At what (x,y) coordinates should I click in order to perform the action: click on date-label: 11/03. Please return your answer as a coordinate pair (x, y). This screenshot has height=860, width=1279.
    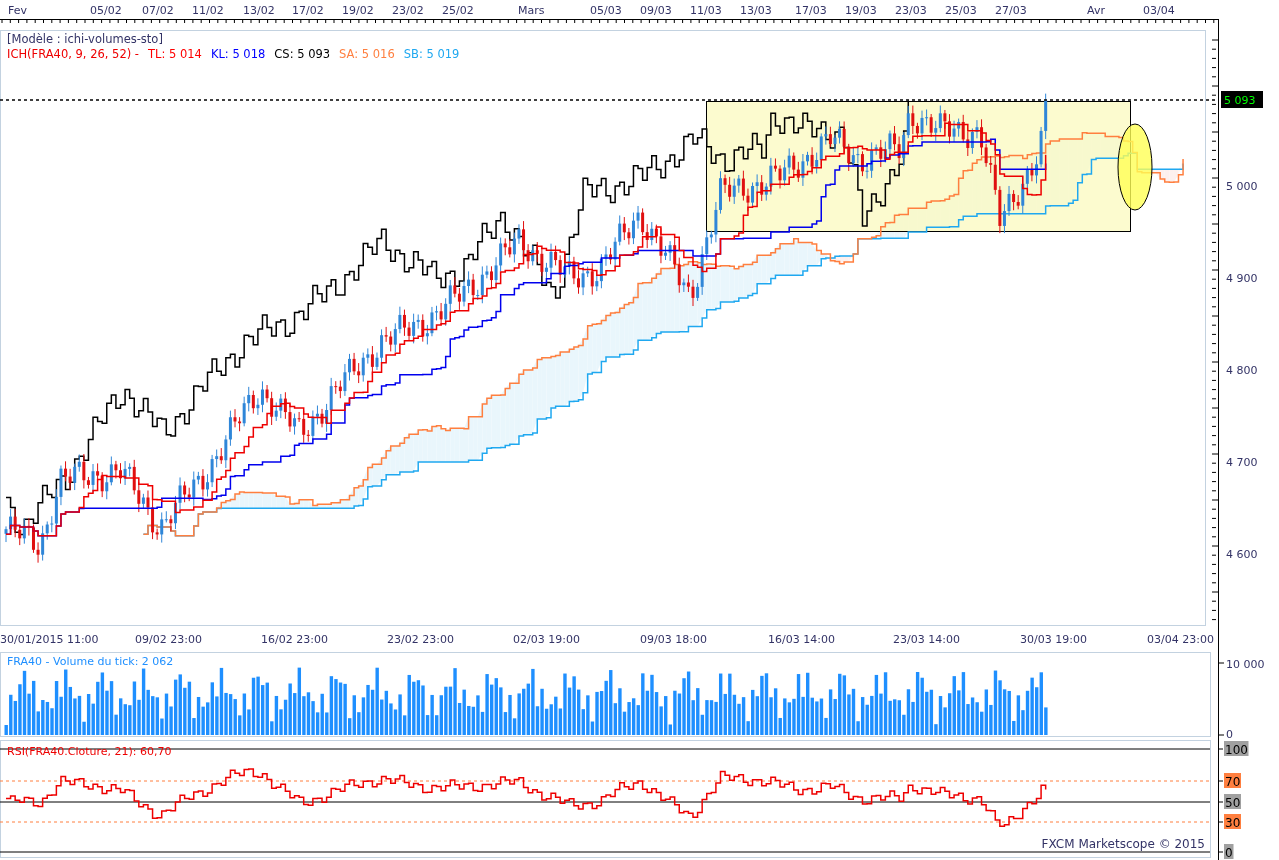
    Looking at the image, I should click on (706, 10).